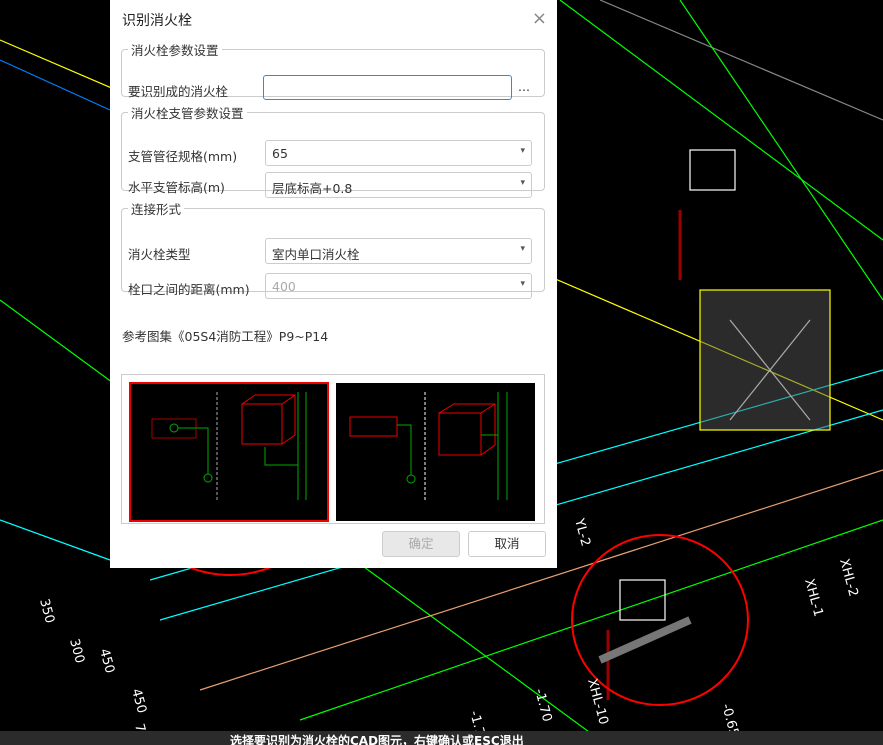  I want to click on cad-label: XHL-2, so click(848, 577).